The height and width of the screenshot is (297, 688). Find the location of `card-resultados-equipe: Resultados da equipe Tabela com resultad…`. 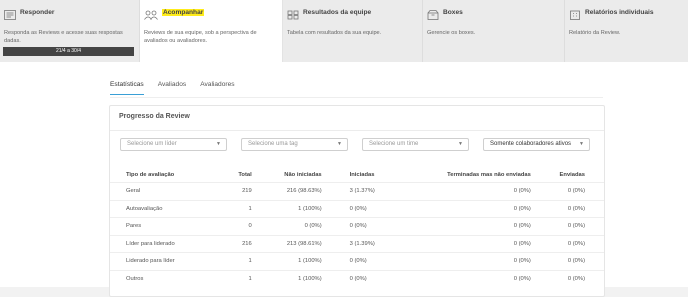

card-resultados-equipe: Resultados da equipe Tabela com resultad… is located at coordinates (353, 31).